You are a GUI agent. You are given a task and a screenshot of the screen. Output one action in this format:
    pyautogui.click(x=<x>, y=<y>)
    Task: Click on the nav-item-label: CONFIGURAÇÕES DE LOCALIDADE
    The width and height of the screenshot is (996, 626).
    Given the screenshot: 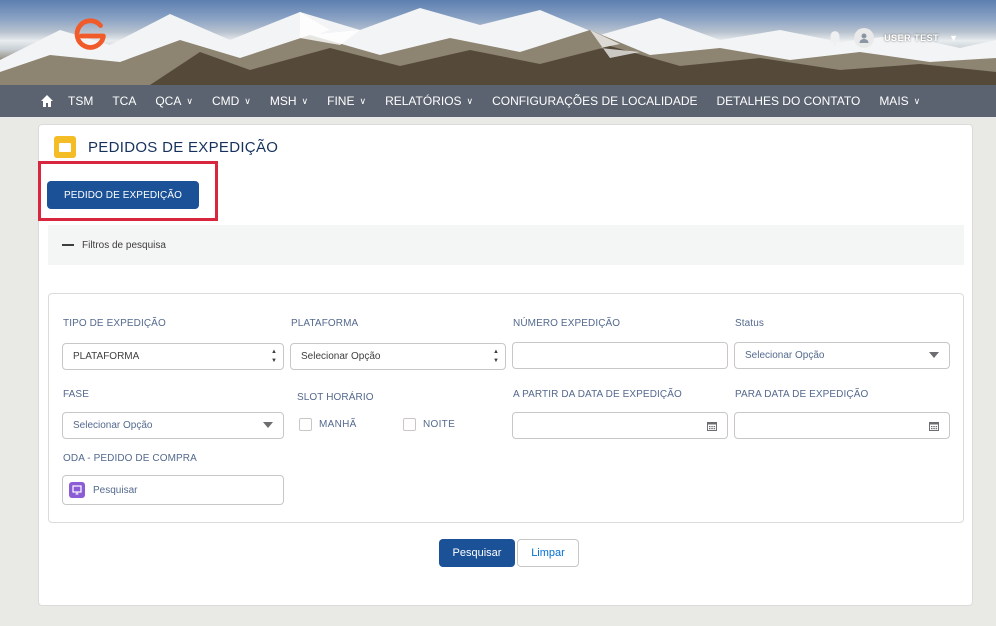 What is the action you would take?
    pyautogui.click(x=595, y=101)
    